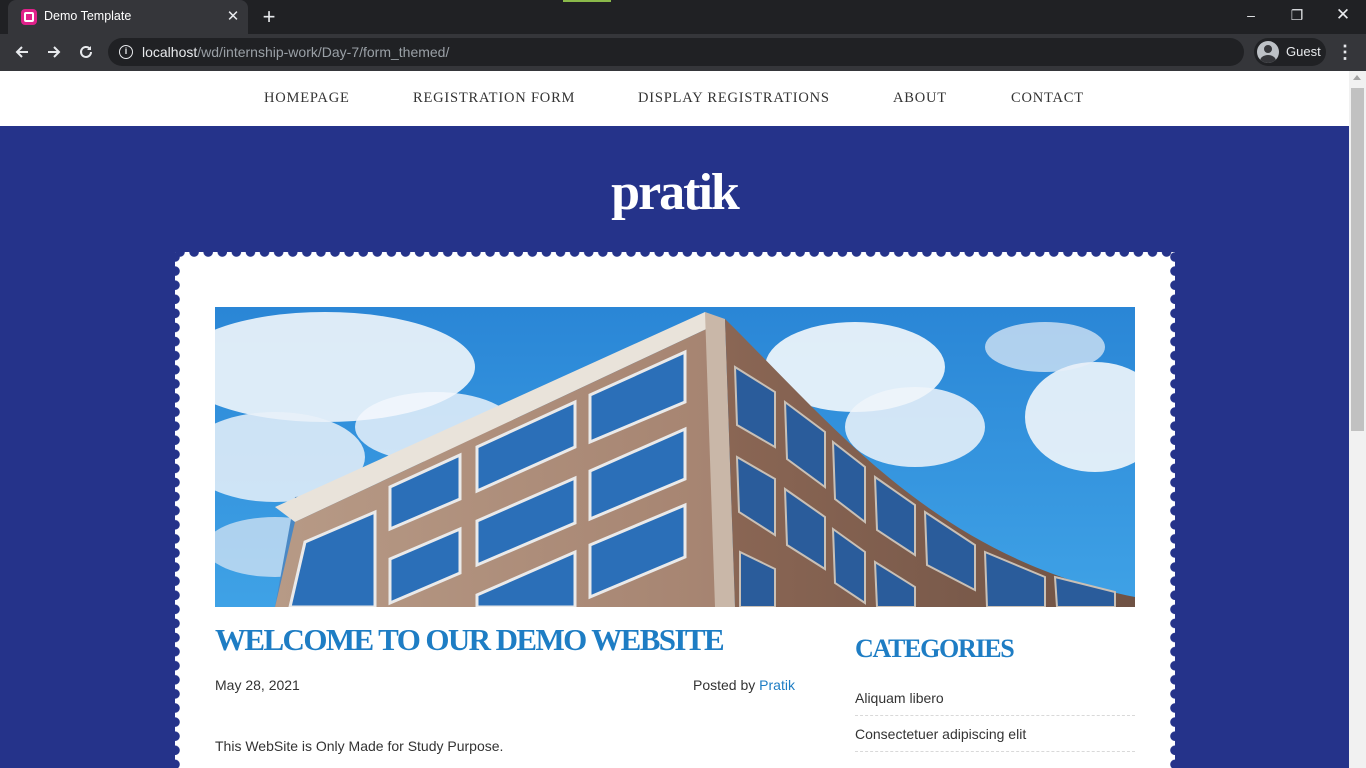 This screenshot has width=1366, height=768. I want to click on tab-strip-indicator, so click(587, 1).